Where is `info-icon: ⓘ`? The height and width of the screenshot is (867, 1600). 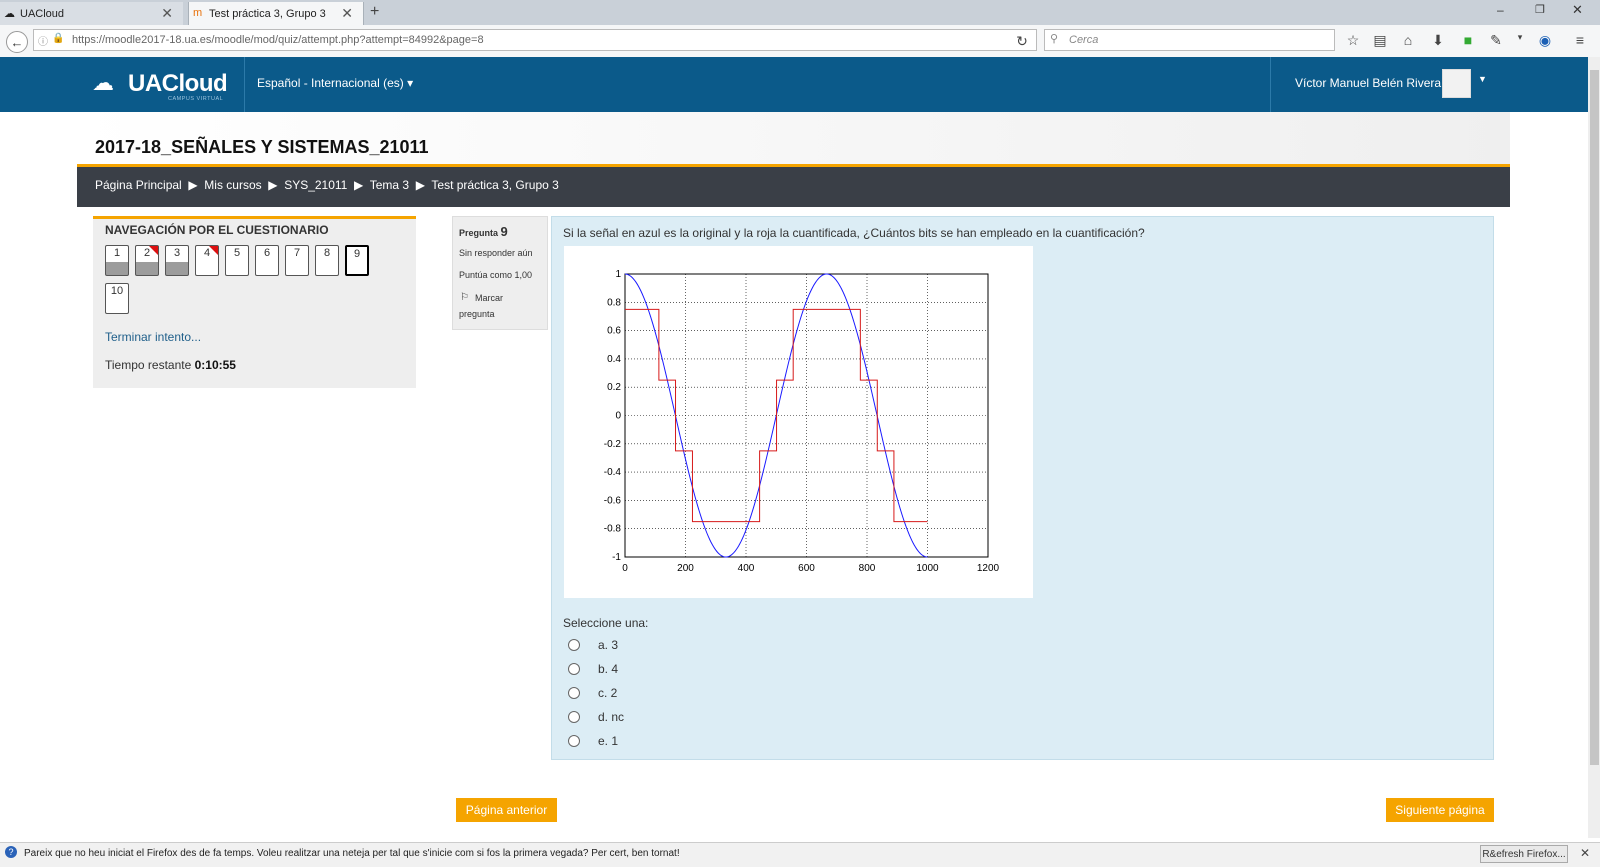
info-icon: ⓘ is located at coordinates (43, 40).